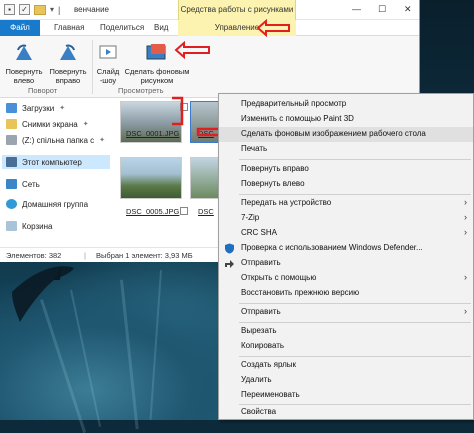 The height and width of the screenshot is (433, 474). What do you see at coordinates (52, 162) in the screenshot?
I see `nav-item-label: Этот компьютер` at bounding box center [52, 162].